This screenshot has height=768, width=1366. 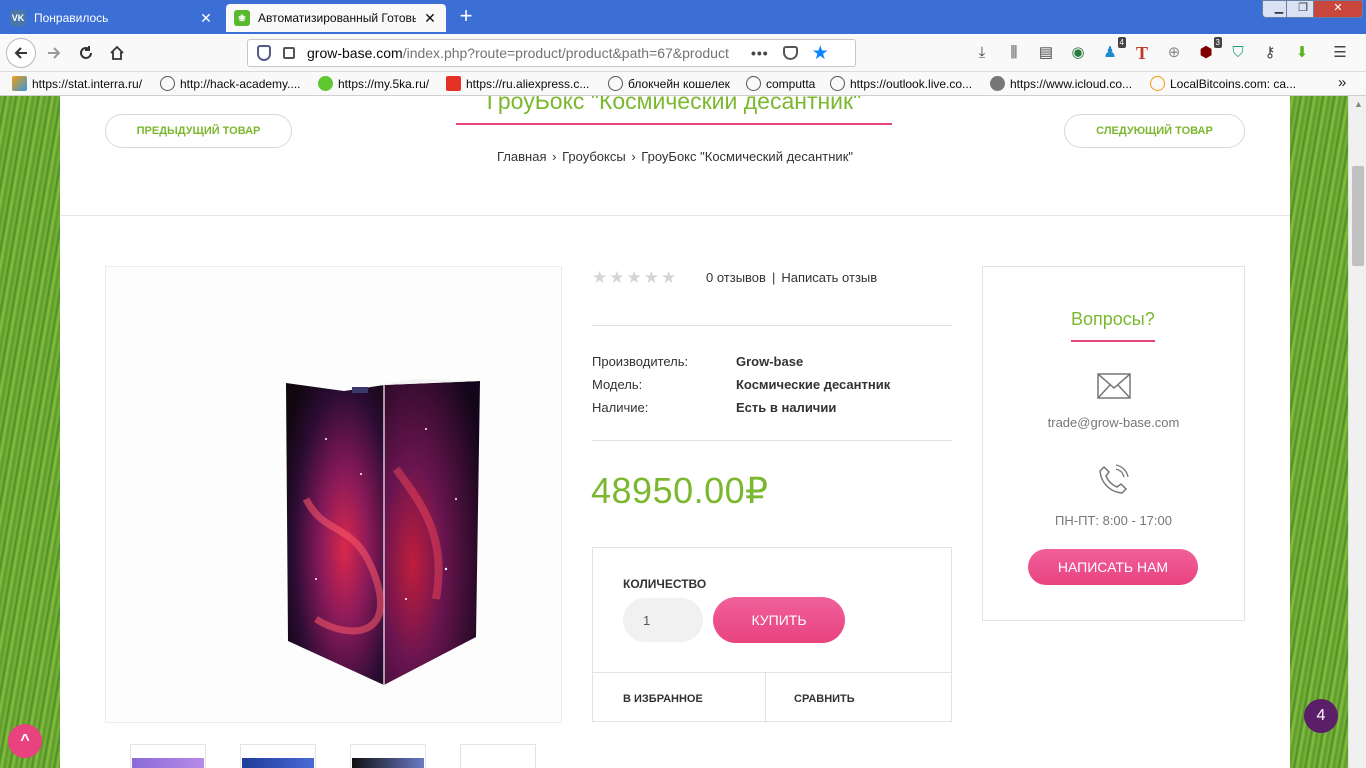 I want to click on library-icon: ⫼, so click(x=1014, y=53).